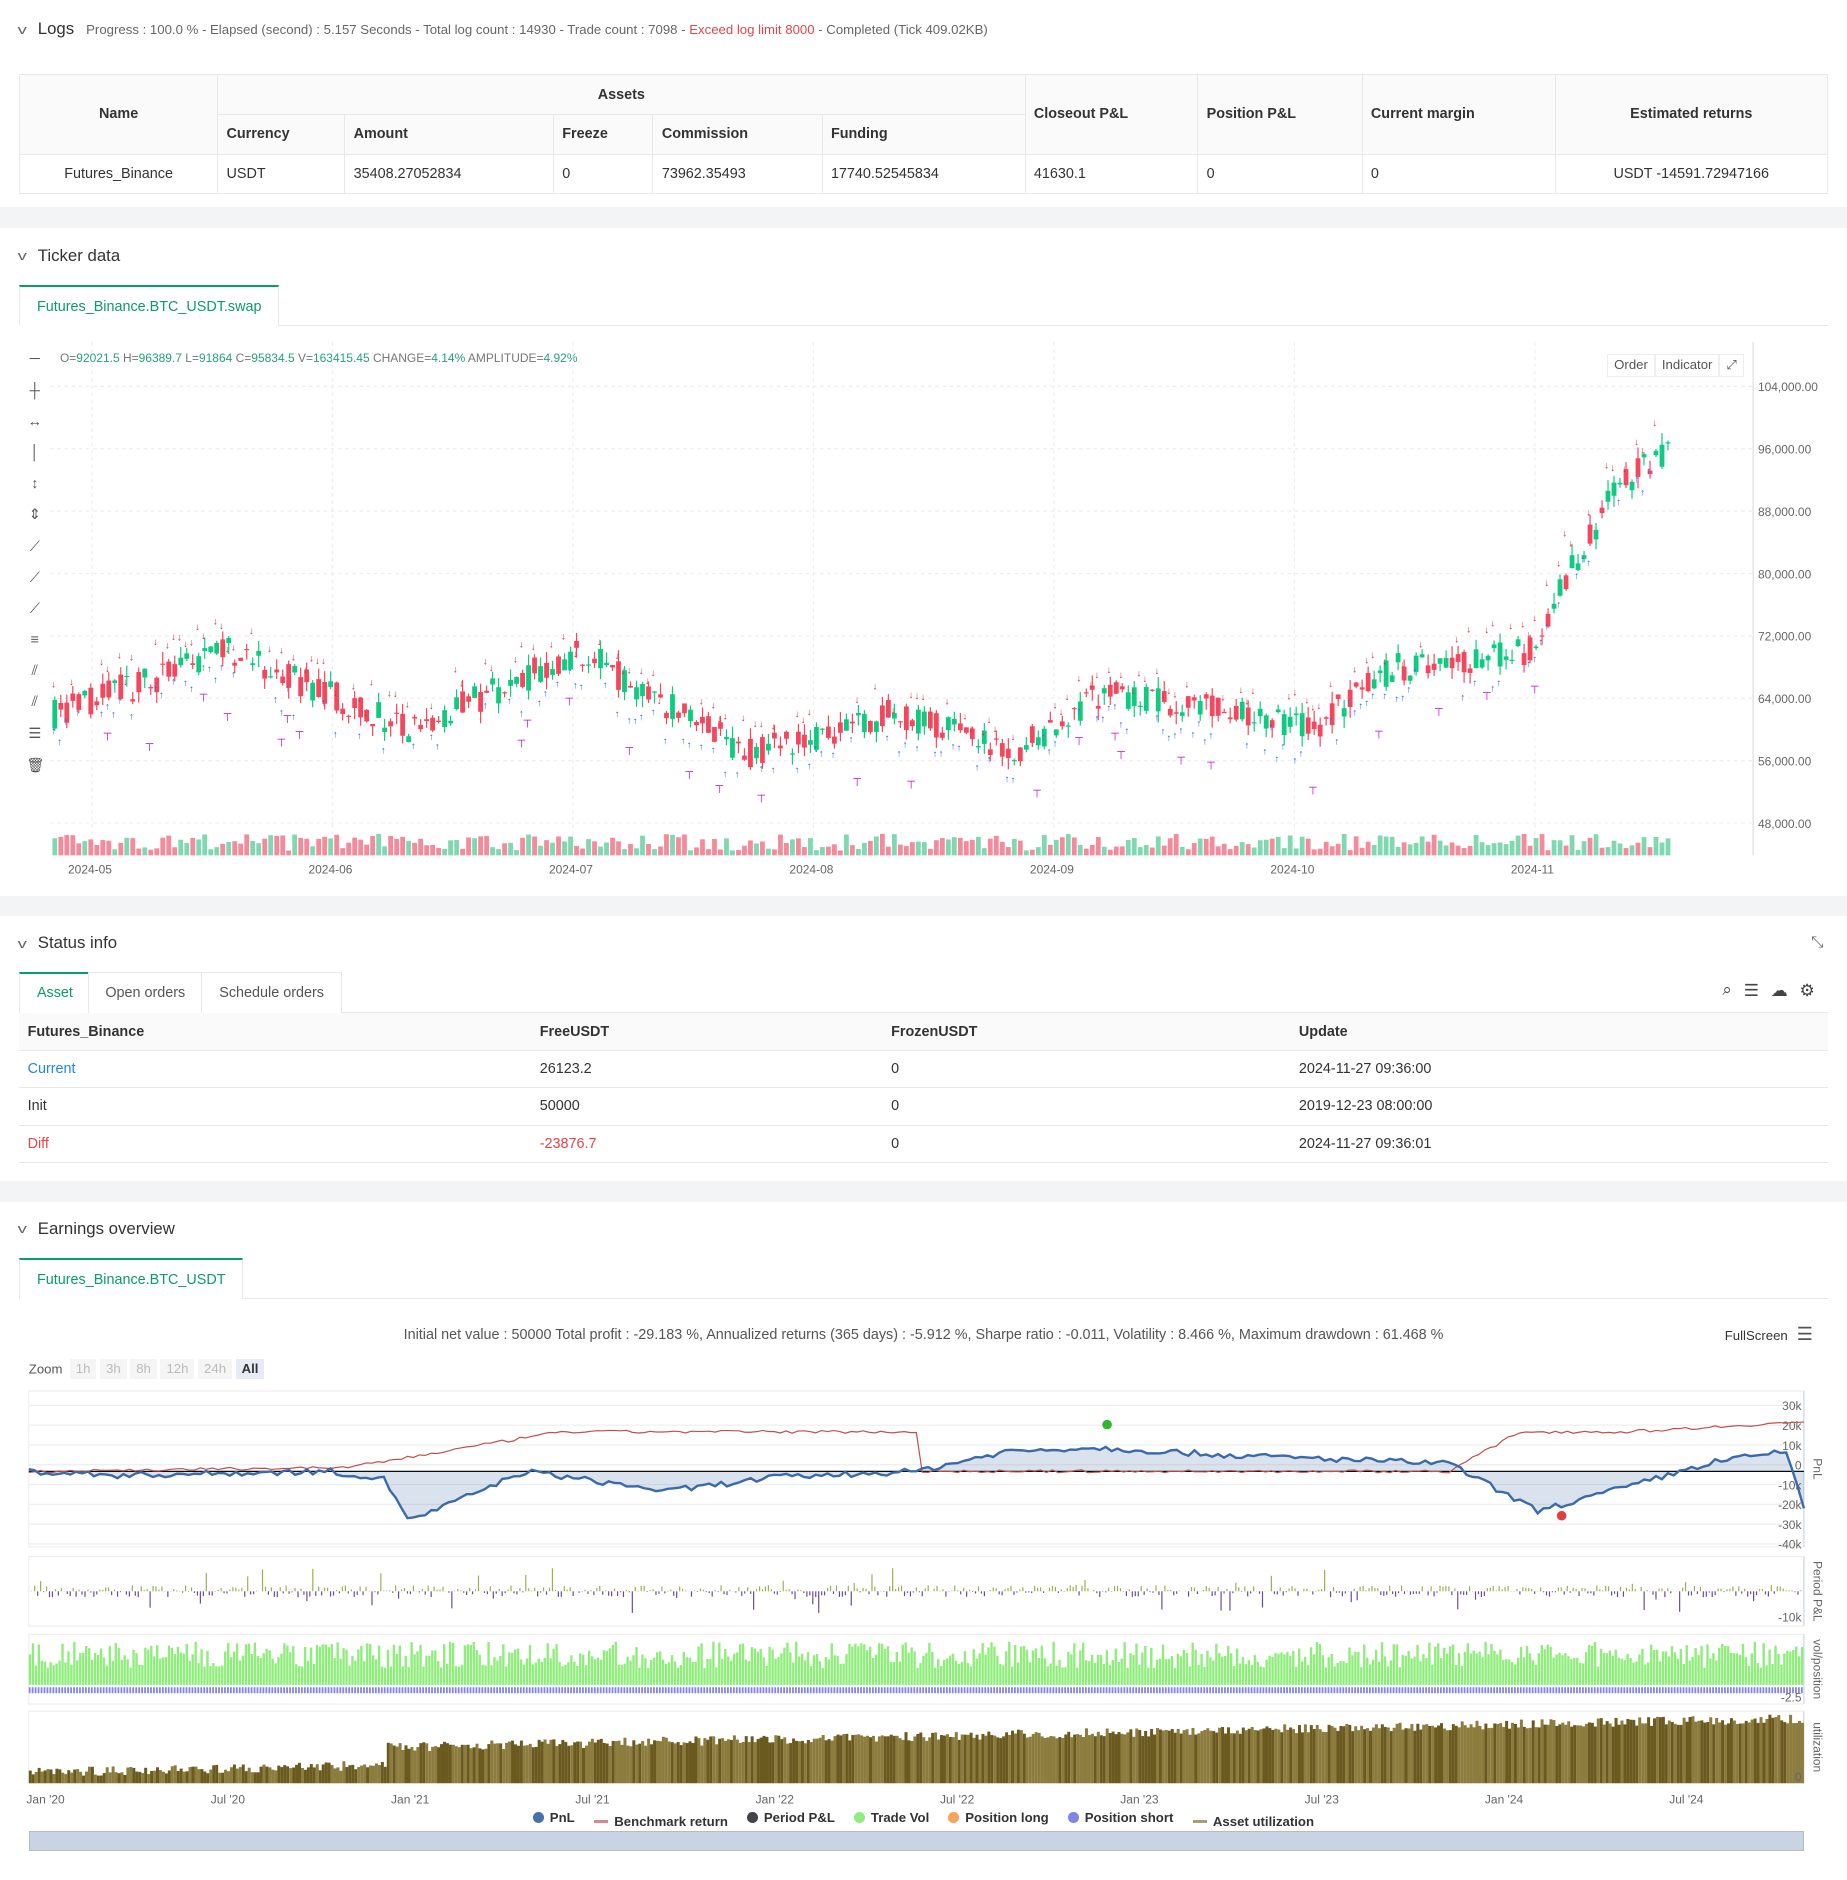 The width and height of the screenshot is (1847, 1880). Describe the element at coordinates (916, 1841) in the screenshot. I see `navigator-scrollbar` at that location.